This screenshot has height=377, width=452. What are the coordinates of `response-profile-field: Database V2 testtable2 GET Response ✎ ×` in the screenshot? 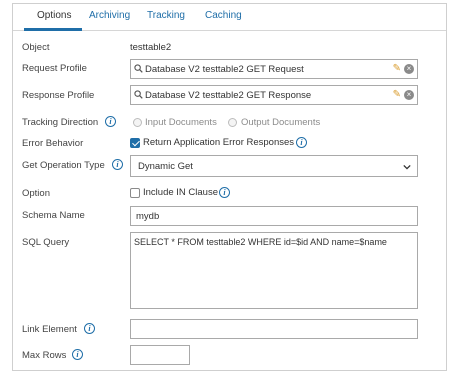 It's located at (274, 95).